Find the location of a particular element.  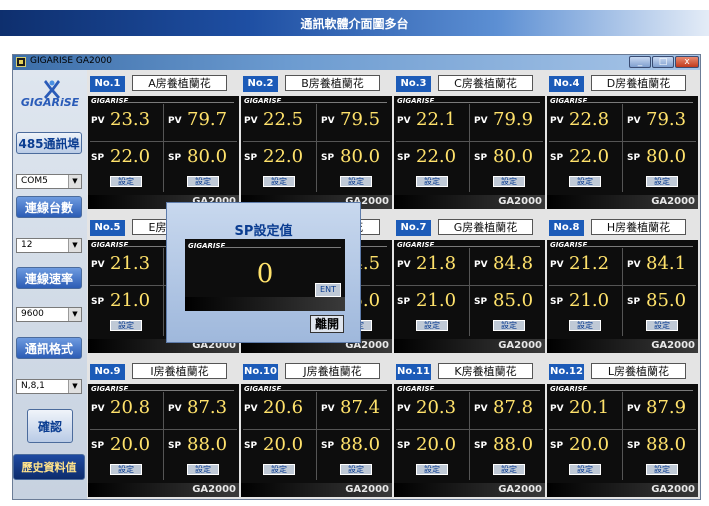

maximize-button: □ is located at coordinates (663, 62).